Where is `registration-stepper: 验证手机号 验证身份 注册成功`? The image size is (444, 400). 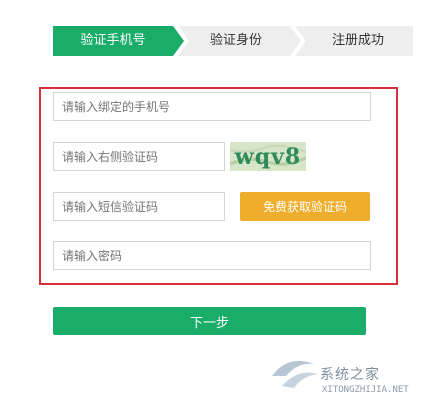 registration-stepper: 验证手机号 验证身份 注册成功 is located at coordinates (233, 41).